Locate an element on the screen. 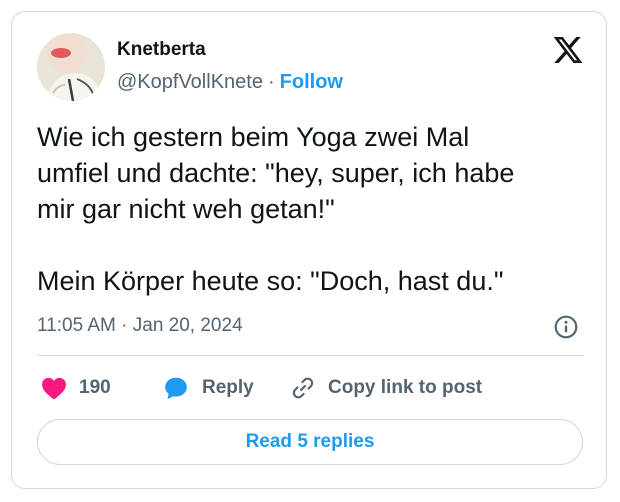 The image size is (620, 502). tweet-timestamp: 11:05 AM · Jan 20, 2024 is located at coordinates (140, 326).